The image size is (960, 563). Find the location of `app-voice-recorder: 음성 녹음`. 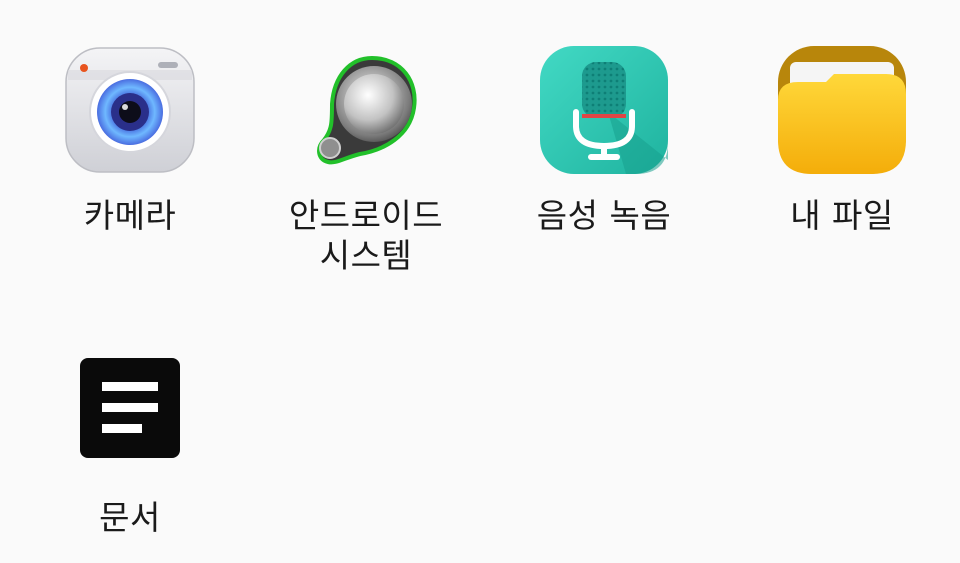

app-voice-recorder: 음성 녹음 is located at coordinates (604, 139).